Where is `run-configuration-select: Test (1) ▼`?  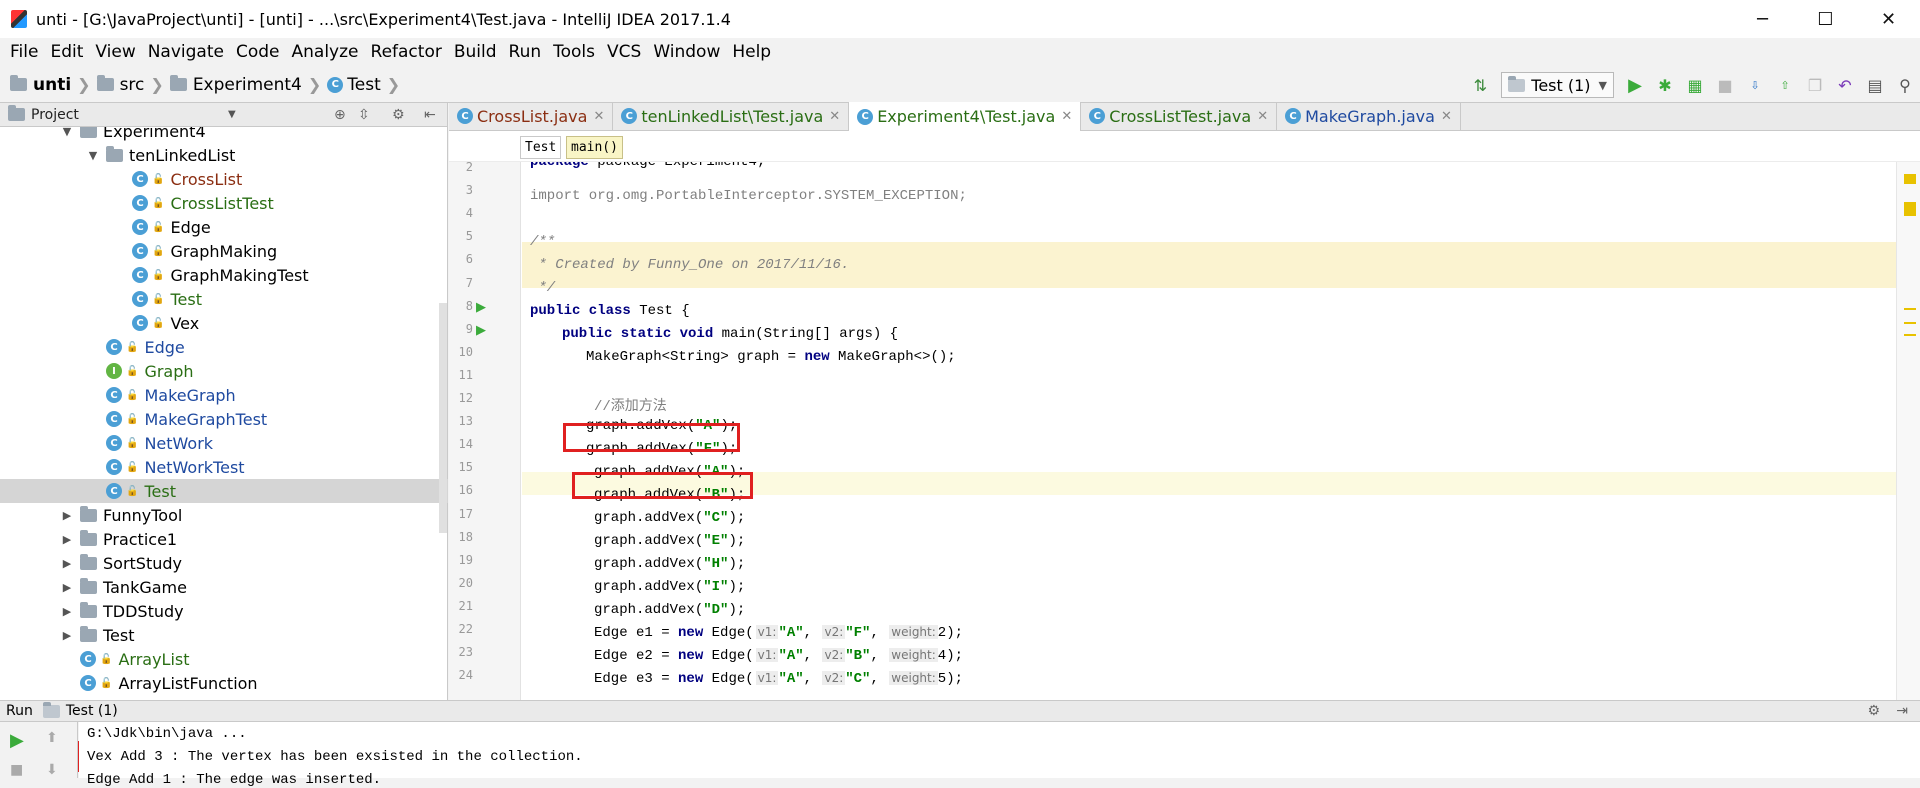 run-configuration-select: Test (1) ▼ is located at coordinates (1557, 85).